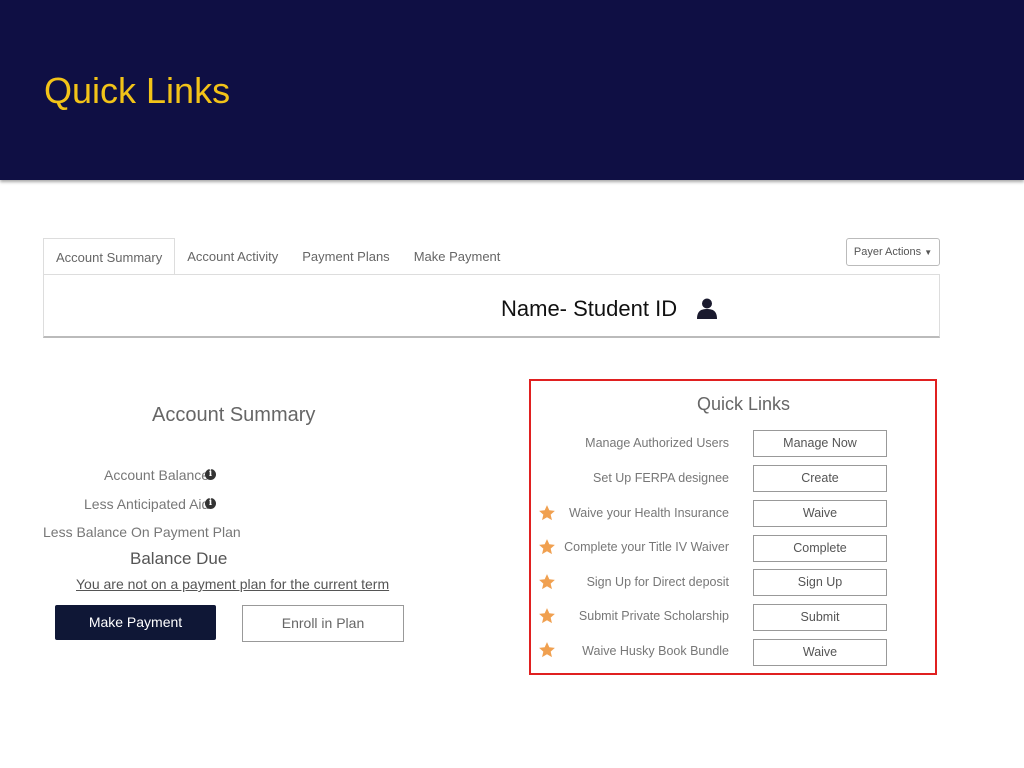  Describe the element at coordinates (648, 513) in the screenshot. I see `quick-link-label: Waive your Health Insurance` at that location.